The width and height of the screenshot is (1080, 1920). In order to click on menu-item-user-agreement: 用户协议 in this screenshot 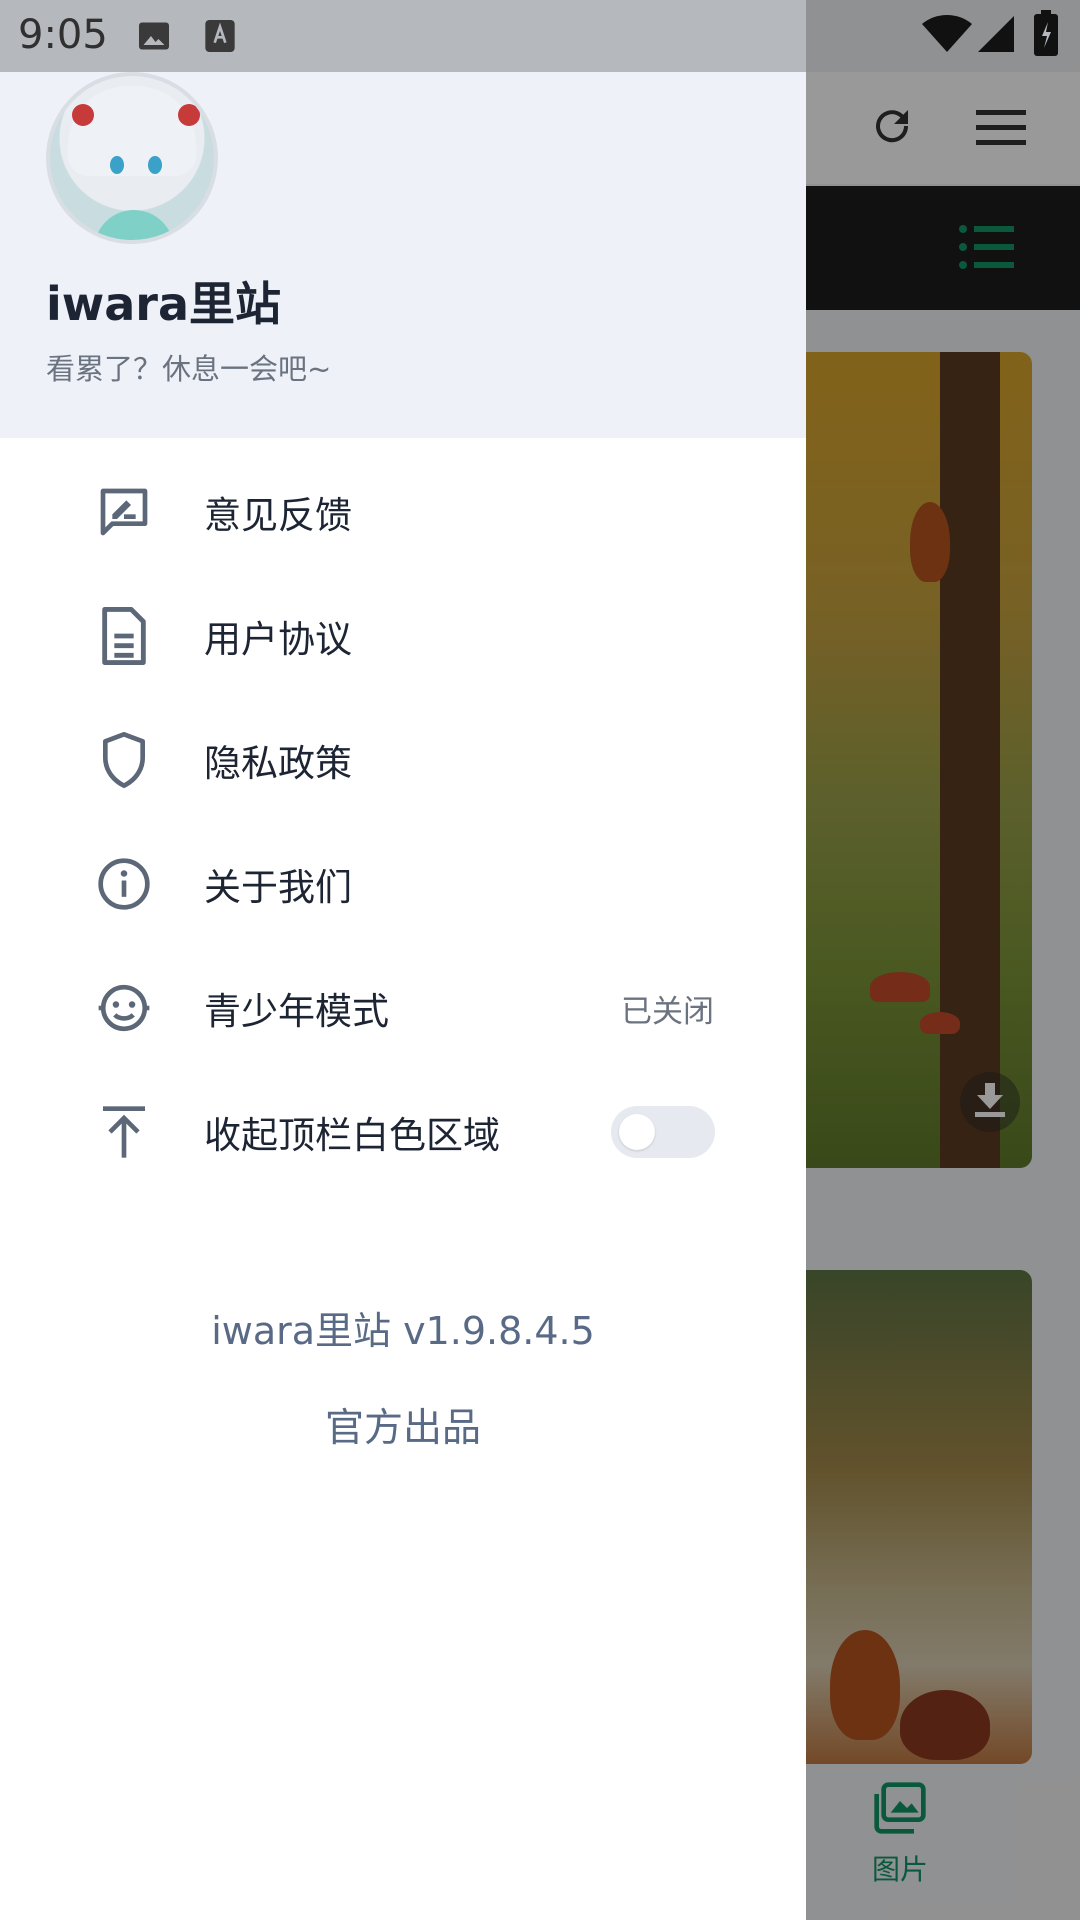, I will do `click(403, 636)`.